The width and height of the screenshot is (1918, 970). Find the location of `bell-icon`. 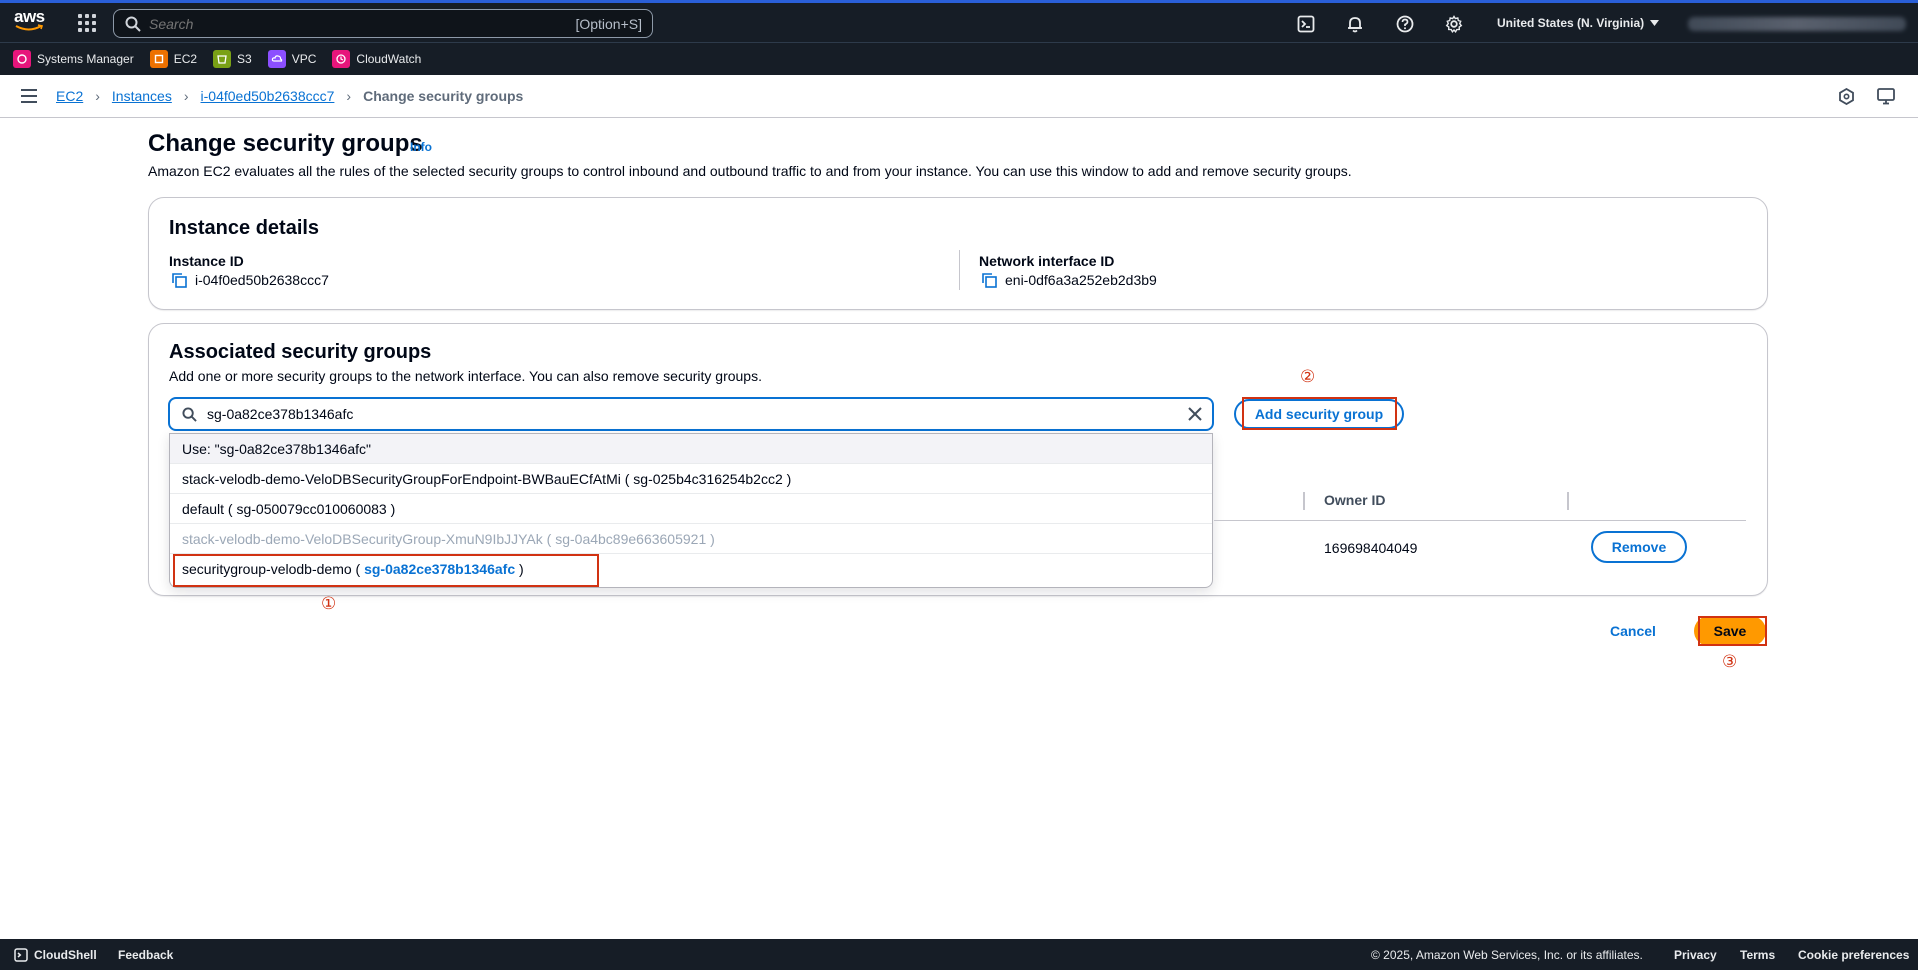

bell-icon is located at coordinates (1355, 24).